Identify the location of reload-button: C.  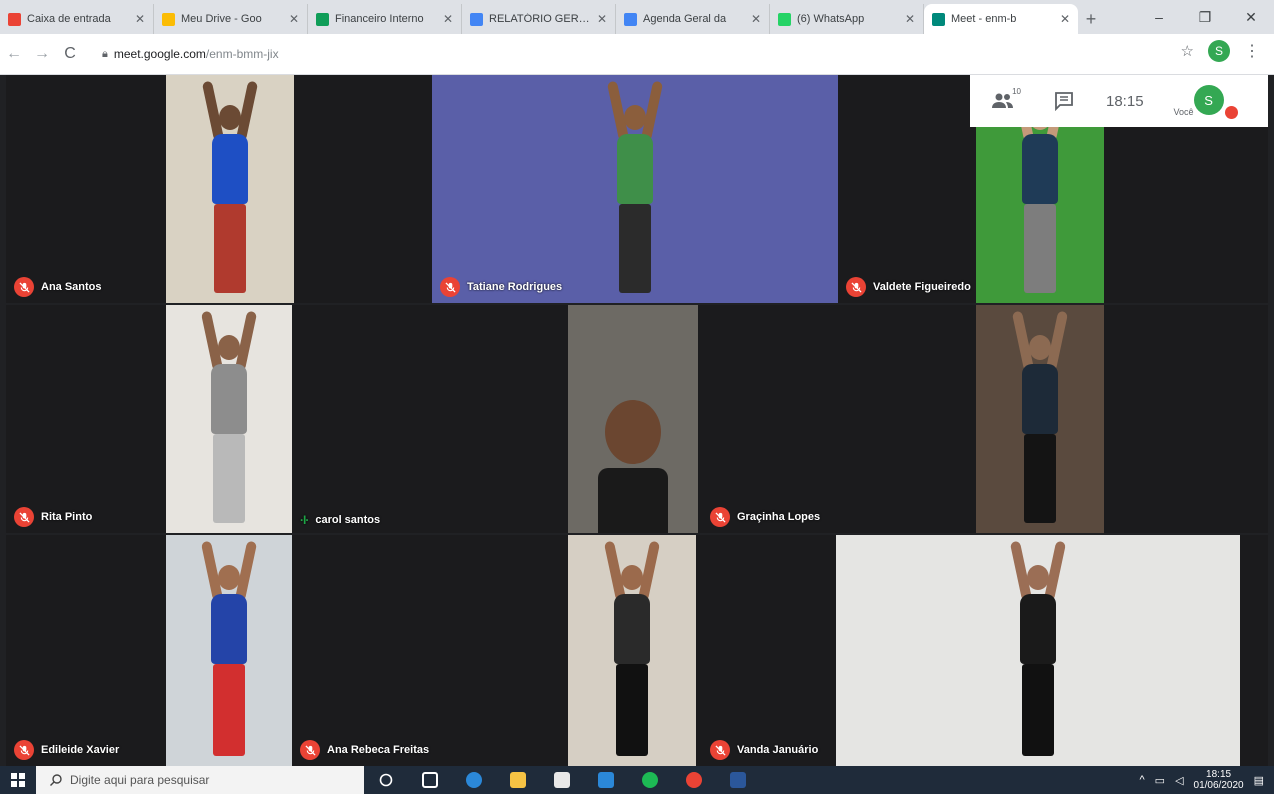
(70, 54).